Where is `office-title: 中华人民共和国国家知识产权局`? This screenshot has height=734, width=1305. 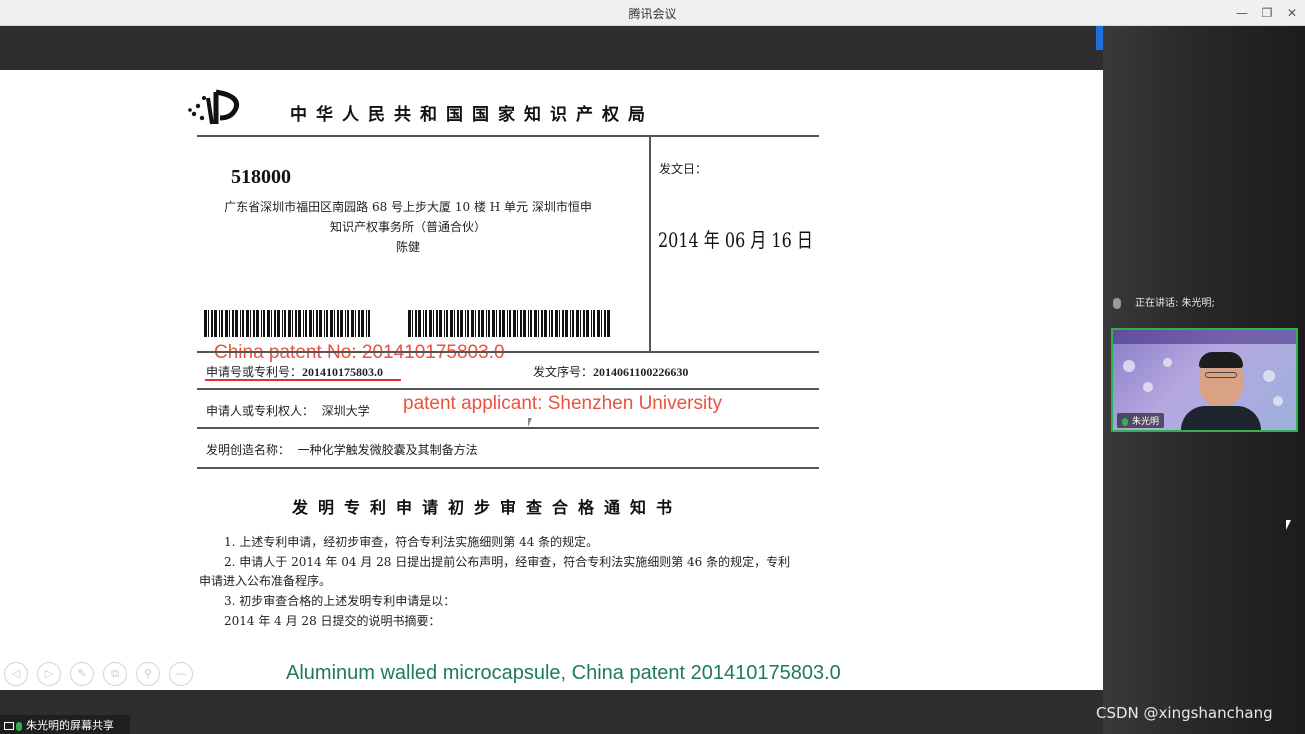 office-title: 中华人民共和国国家知识产权局 is located at coordinates (472, 115).